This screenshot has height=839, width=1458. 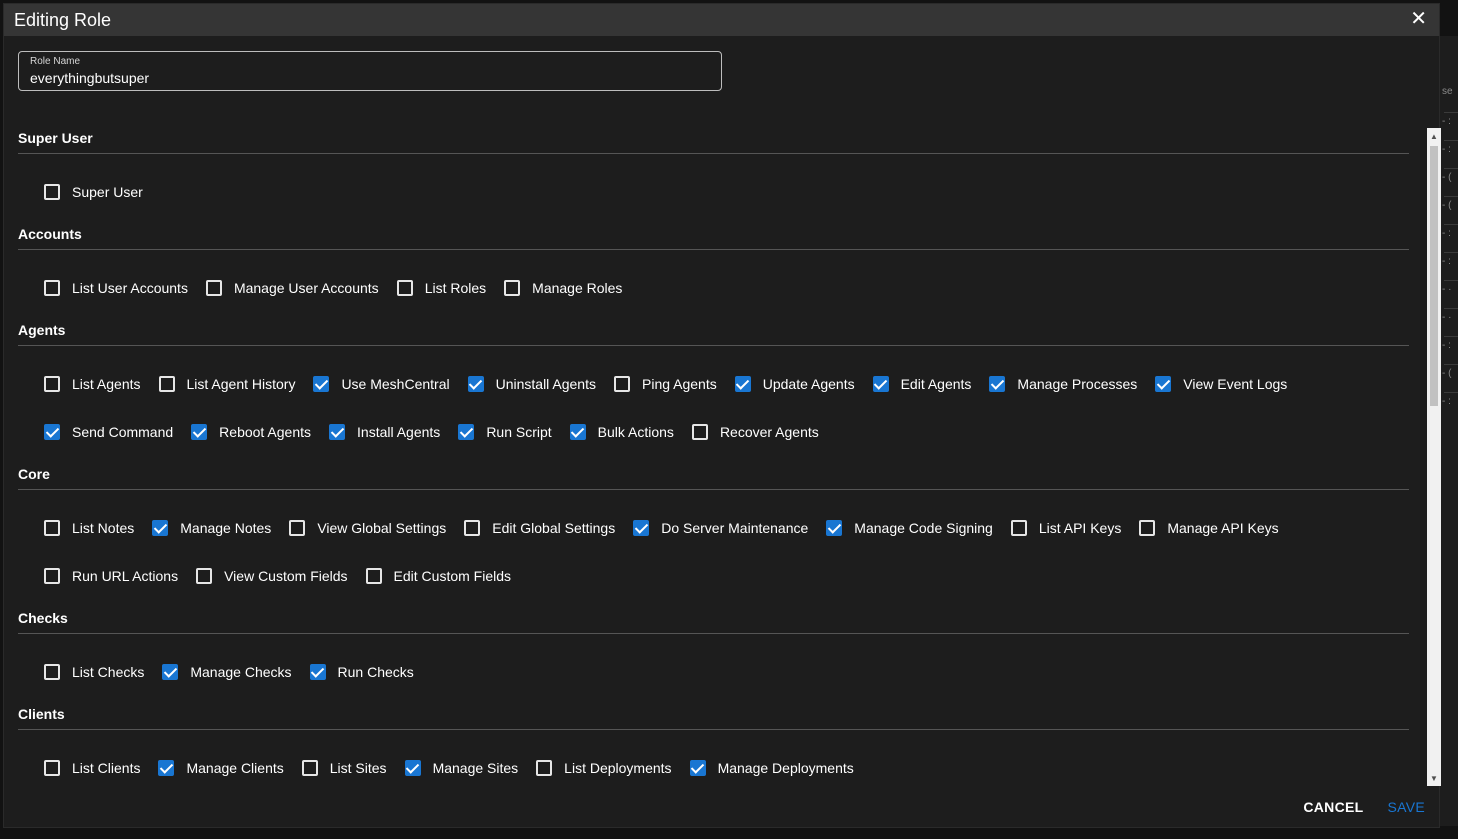 I want to click on permission-checkbox: Ping Agents, so click(x=665, y=384).